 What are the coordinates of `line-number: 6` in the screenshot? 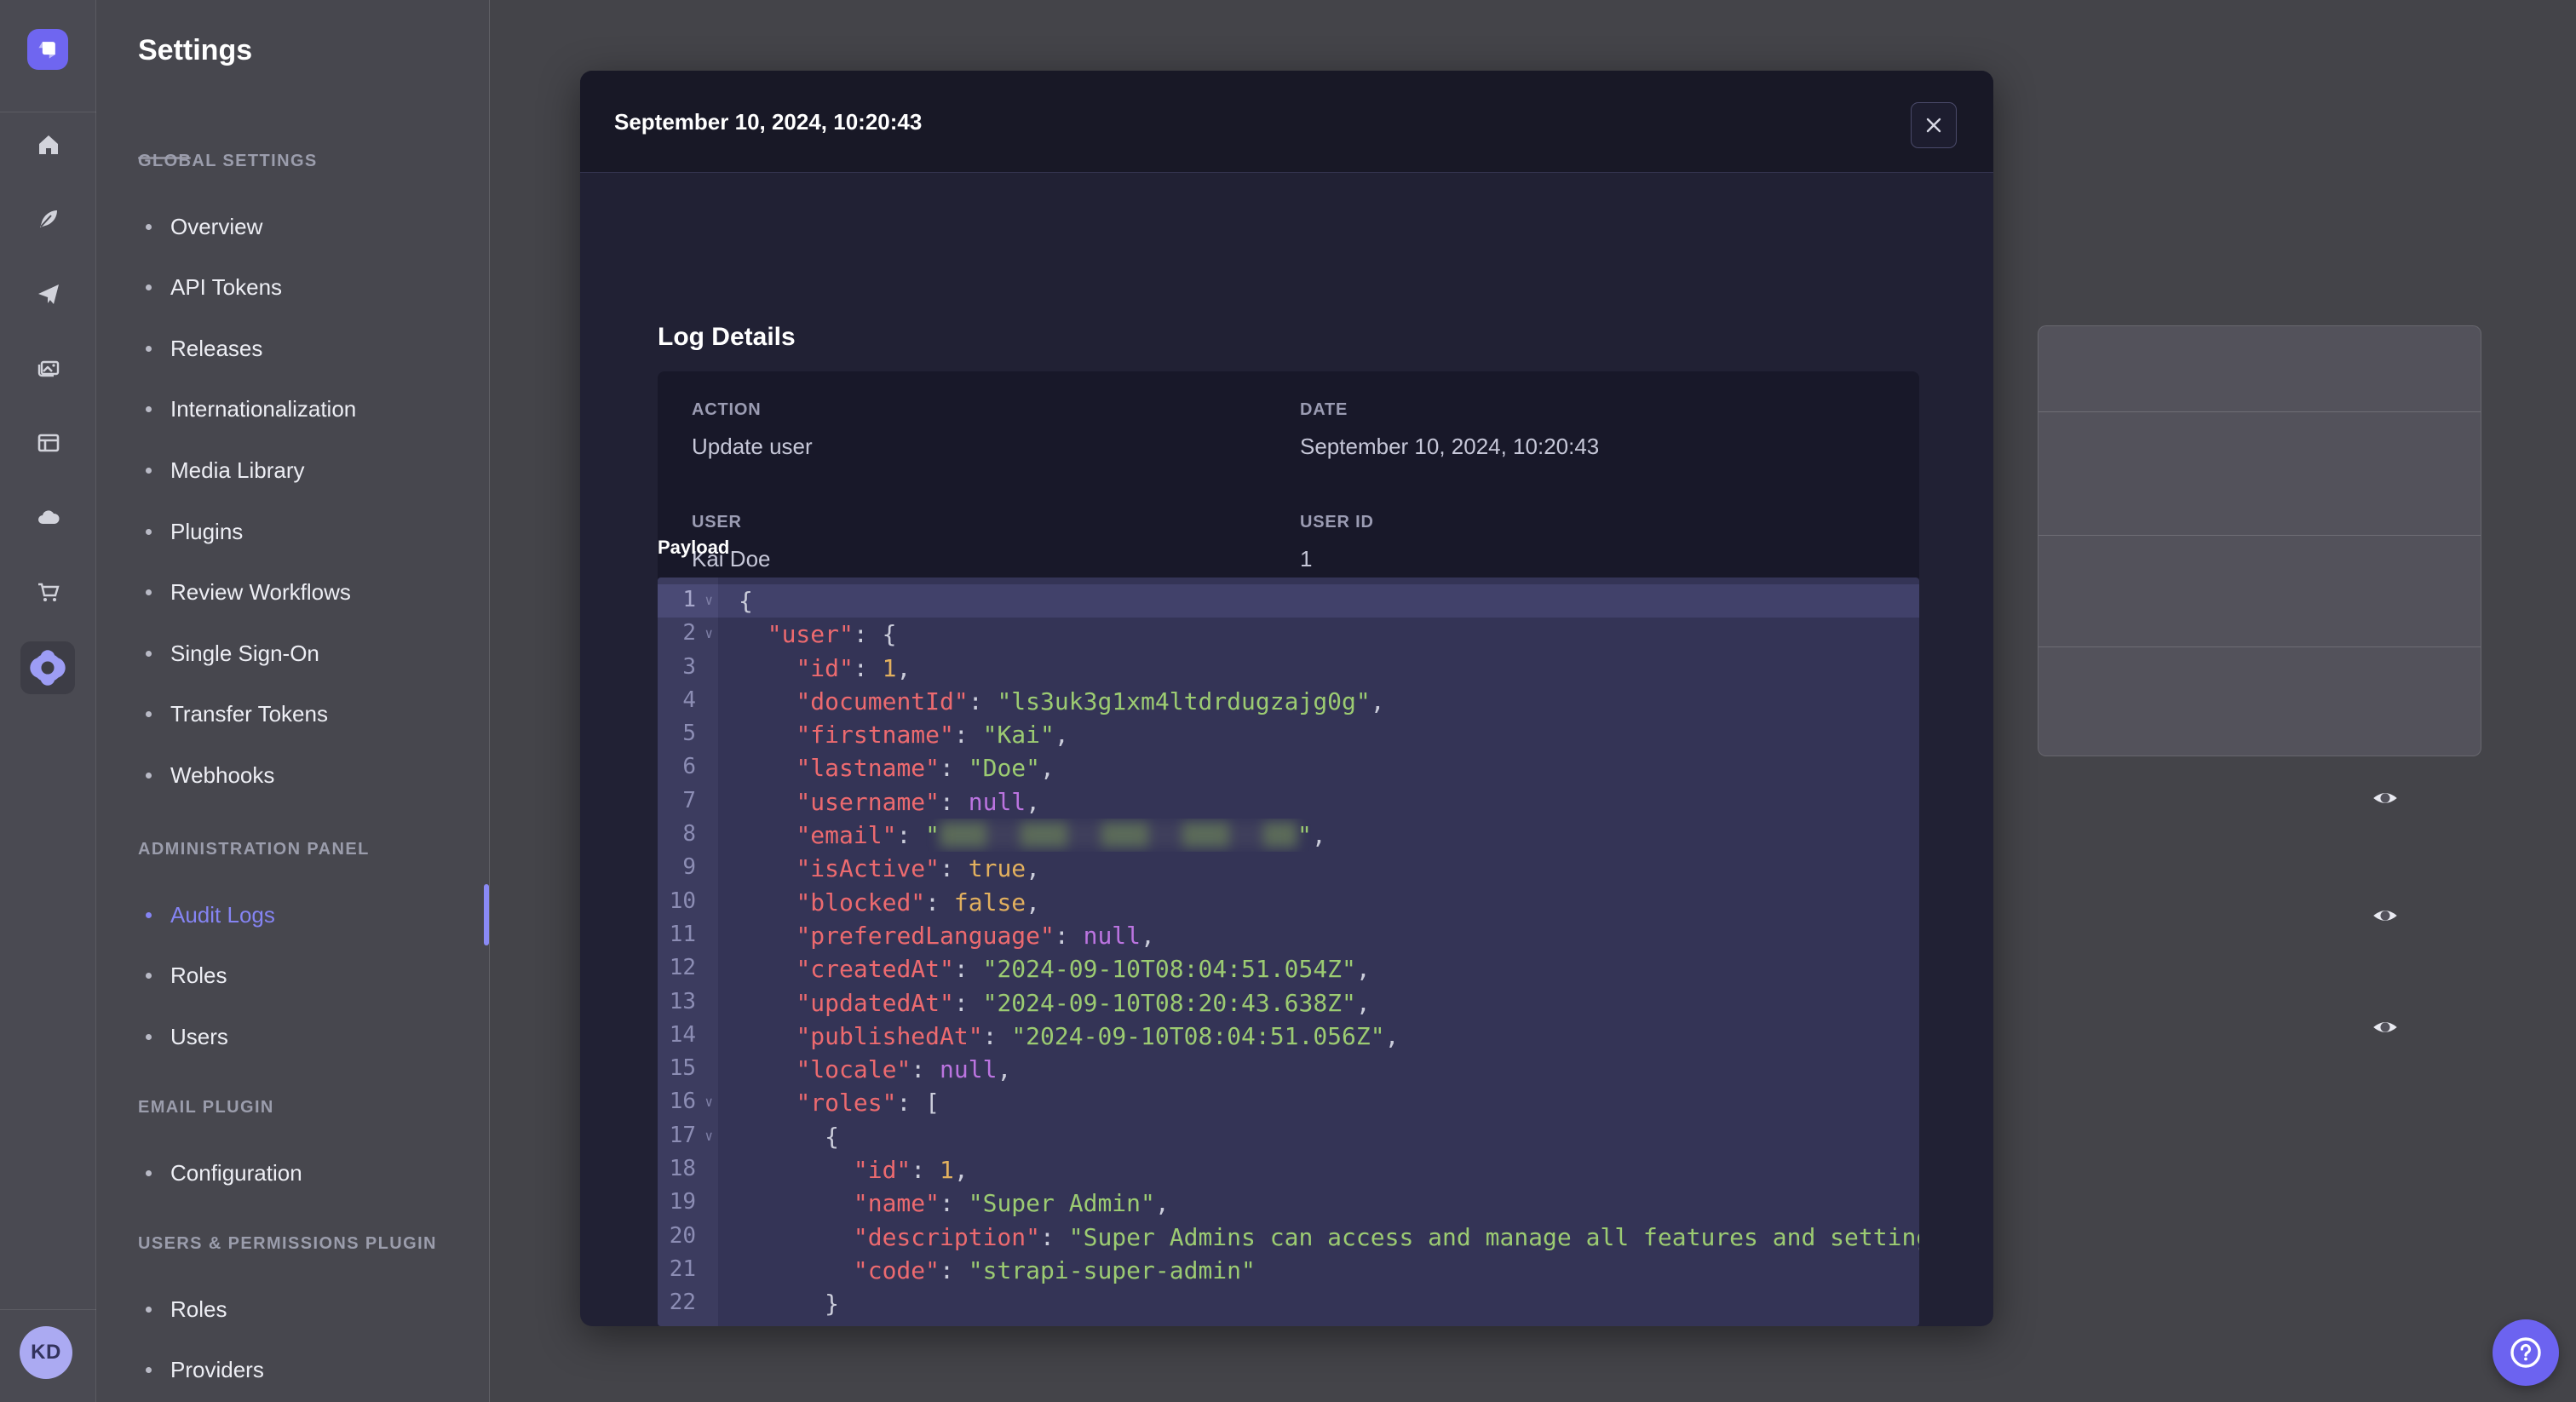 It's located at (689, 767).